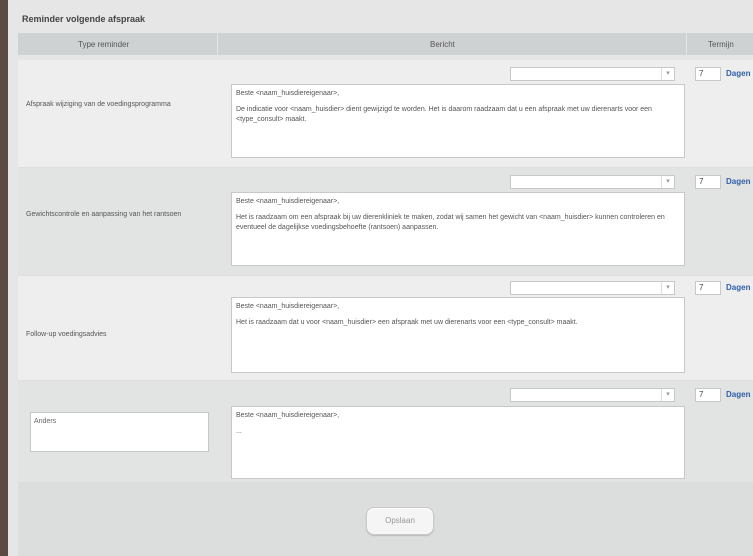 The width and height of the screenshot is (753, 556). What do you see at coordinates (400, 521) in the screenshot?
I see `save-button: Opslaan` at bounding box center [400, 521].